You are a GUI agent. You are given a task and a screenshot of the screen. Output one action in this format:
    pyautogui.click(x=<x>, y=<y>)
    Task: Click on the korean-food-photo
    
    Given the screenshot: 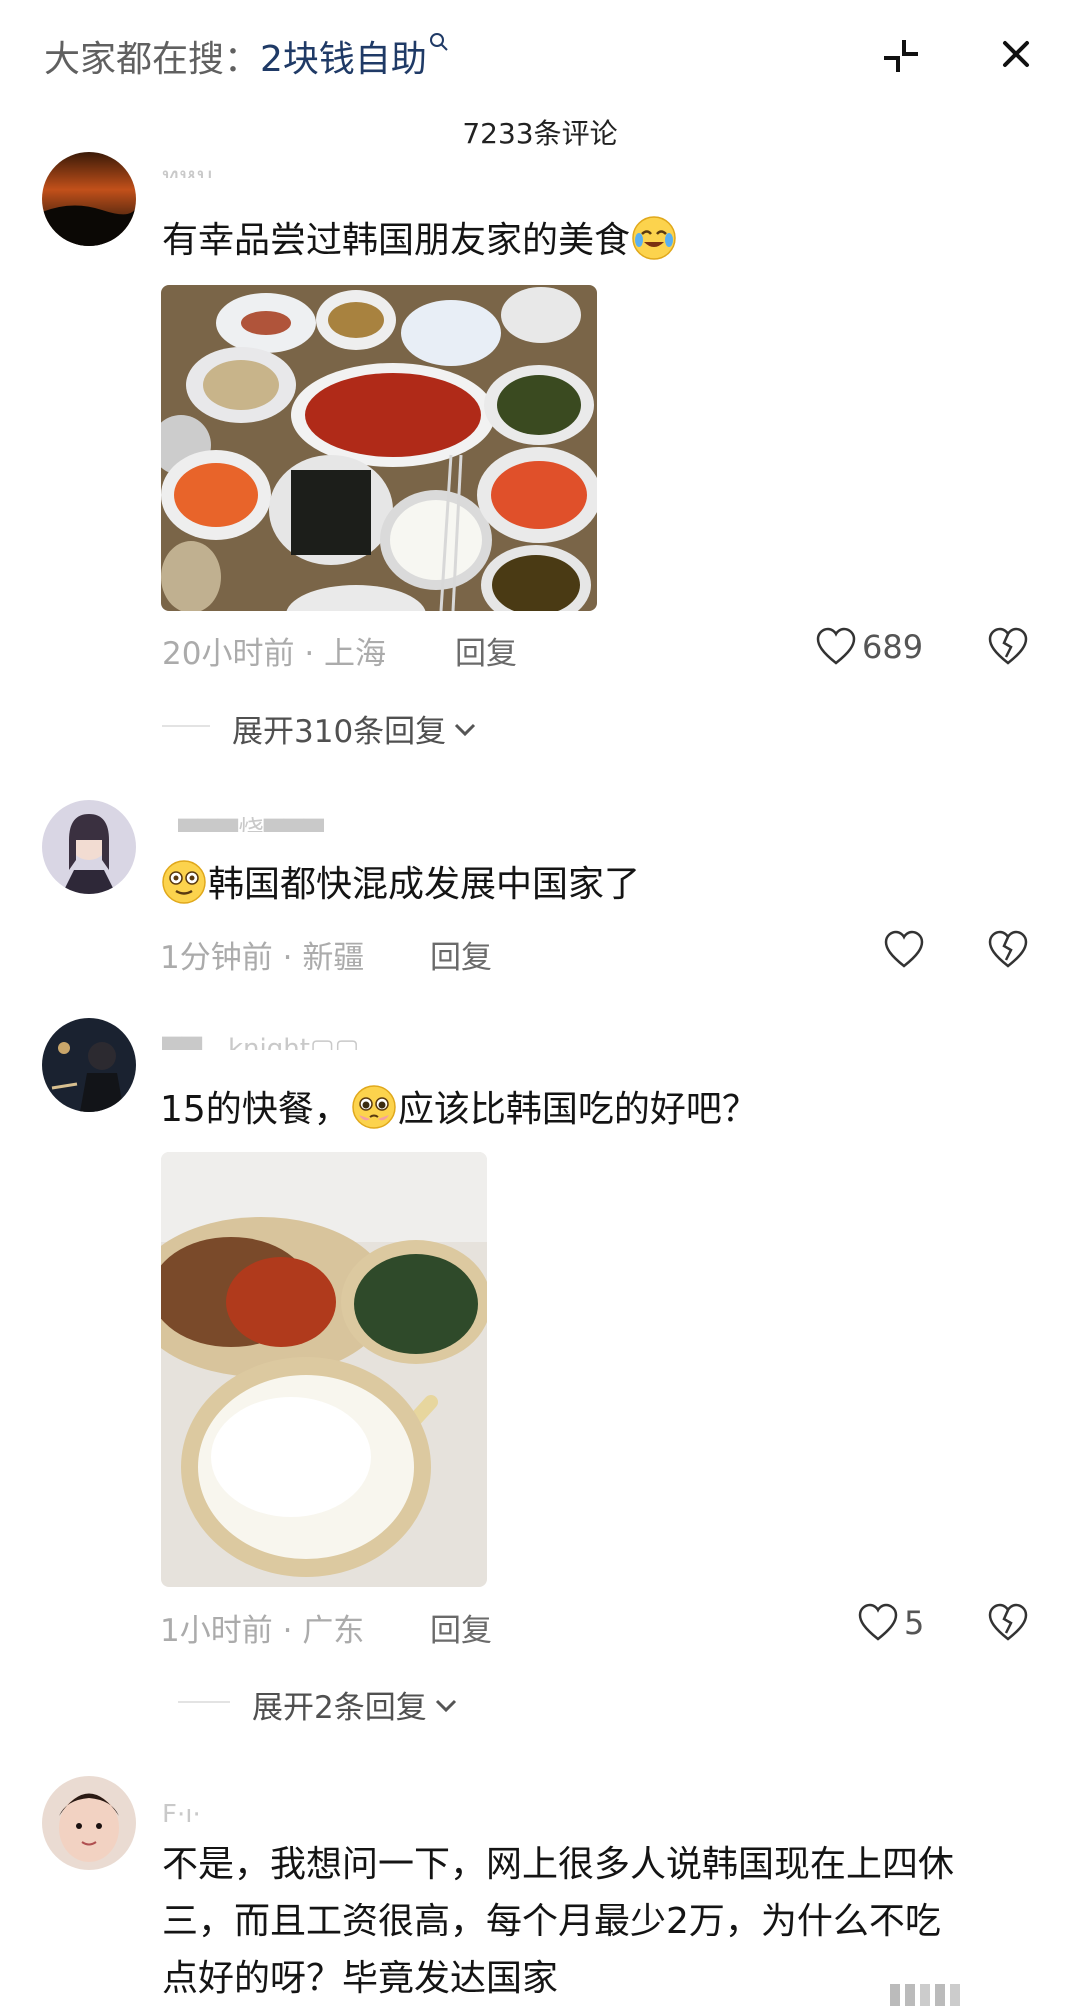 What is the action you would take?
    pyautogui.click(x=379, y=448)
    